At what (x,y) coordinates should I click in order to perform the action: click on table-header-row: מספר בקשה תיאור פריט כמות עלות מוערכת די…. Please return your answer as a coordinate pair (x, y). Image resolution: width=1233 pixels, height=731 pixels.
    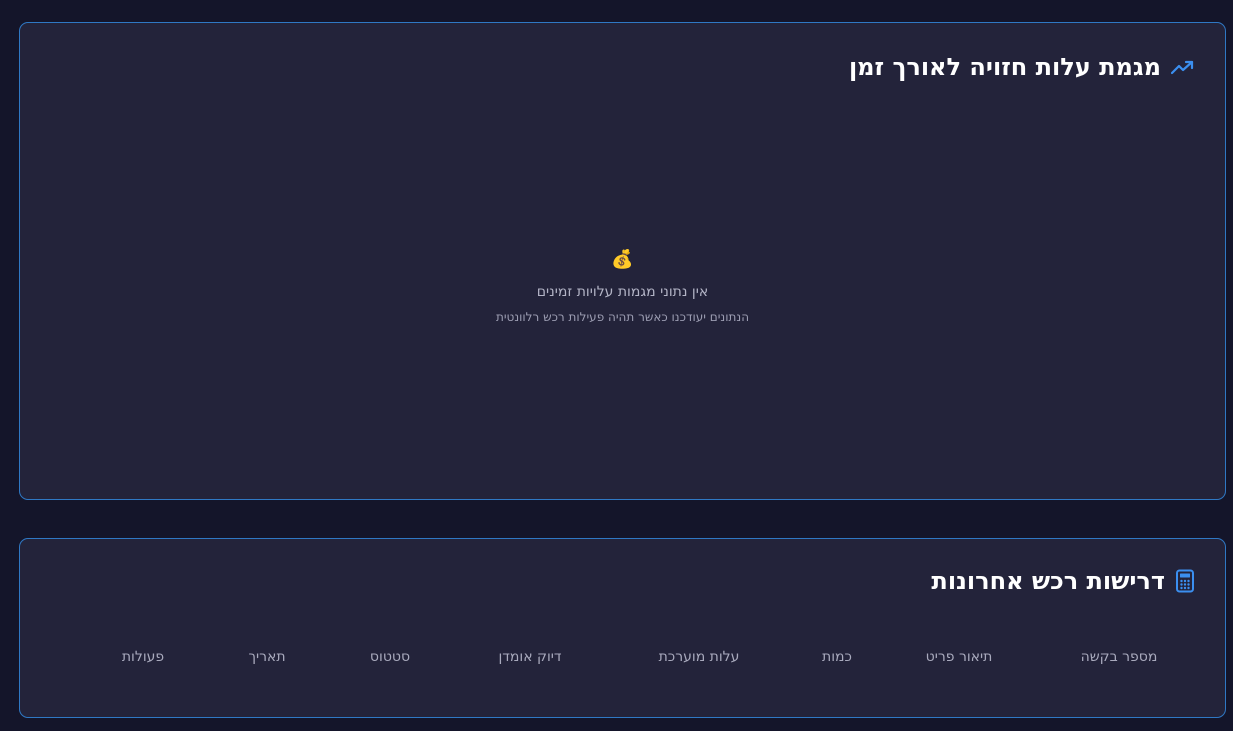
    Looking at the image, I should click on (622, 659).